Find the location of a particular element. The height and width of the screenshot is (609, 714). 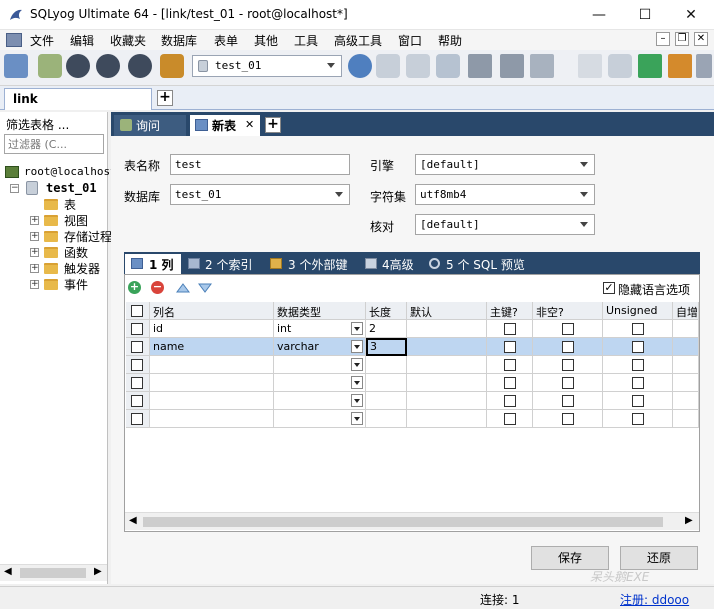

grid-horizontal-scrollbar: ◀ ▶ is located at coordinates (412, 521).